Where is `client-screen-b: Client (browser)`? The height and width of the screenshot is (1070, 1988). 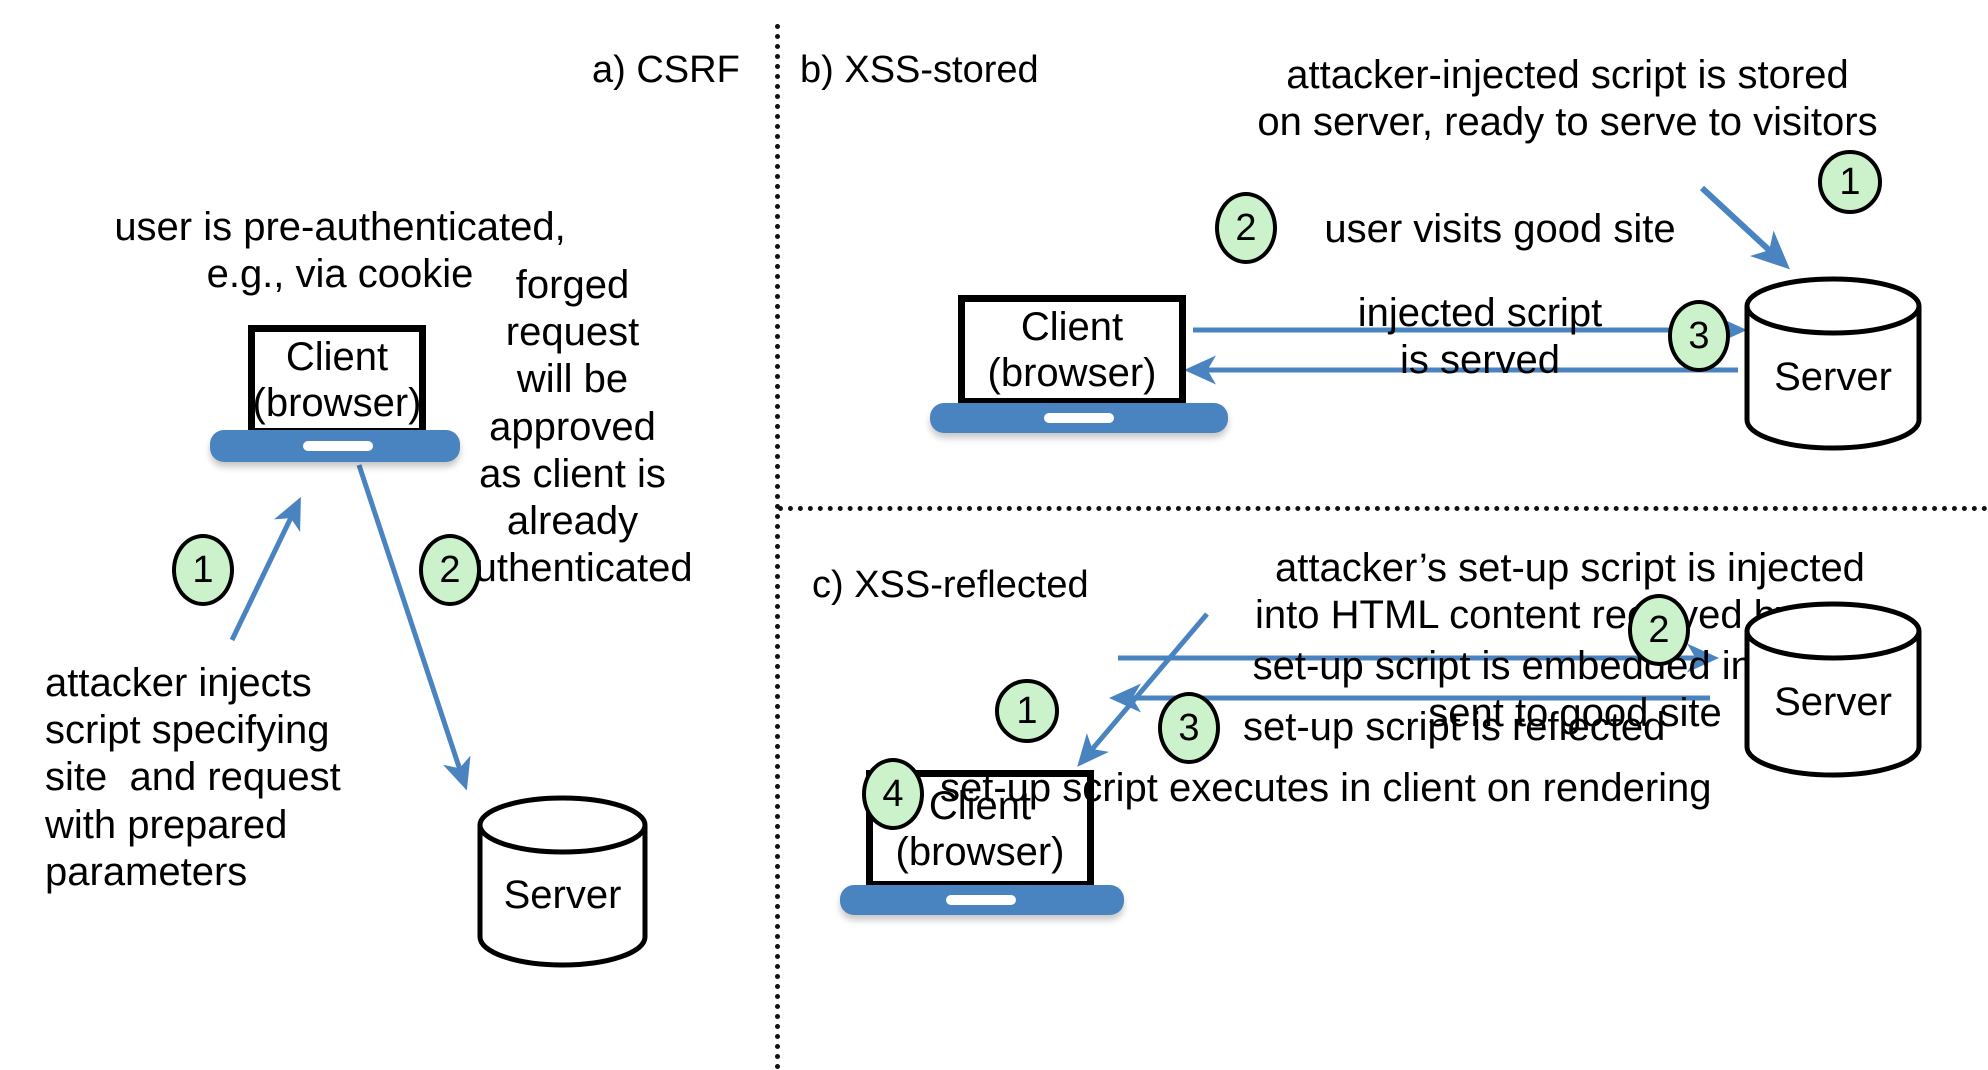 client-screen-b: Client (browser) is located at coordinates (1072, 350).